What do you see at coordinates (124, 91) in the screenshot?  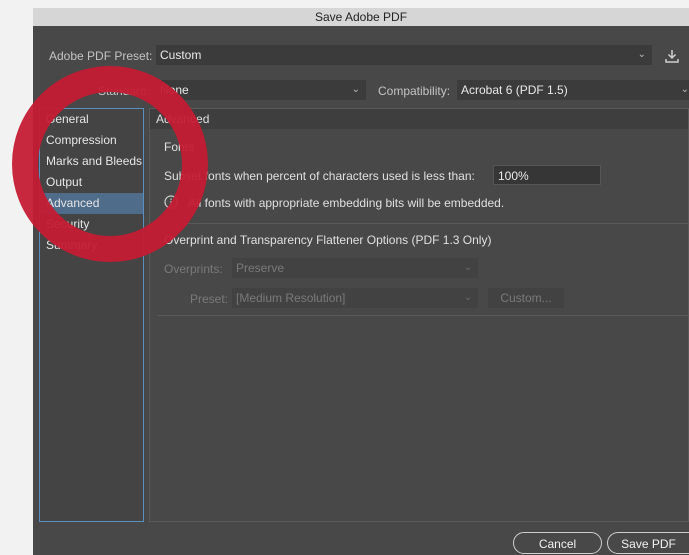 I see `standard-label: Standard:` at bounding box center [124, 91].